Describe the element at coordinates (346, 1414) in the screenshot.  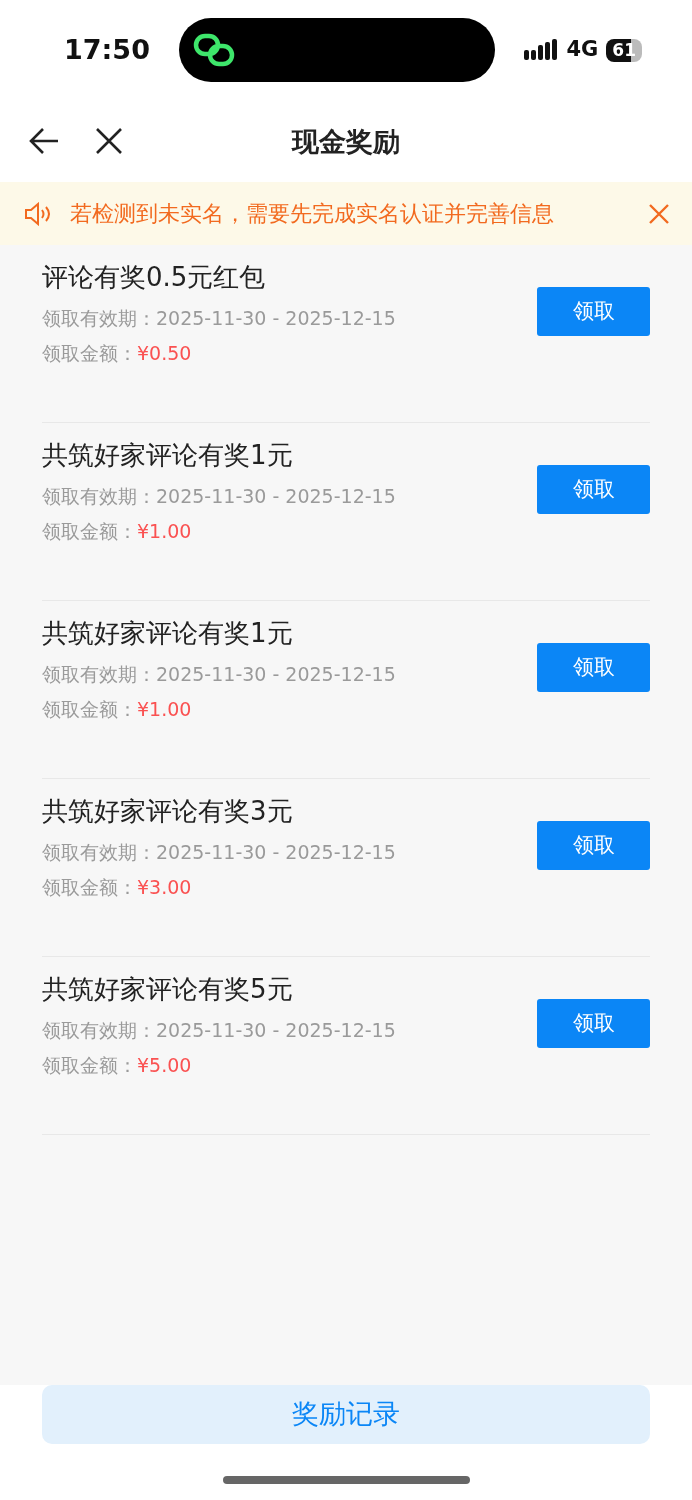
I see `reward-records-button: 奖励记录` at that location.